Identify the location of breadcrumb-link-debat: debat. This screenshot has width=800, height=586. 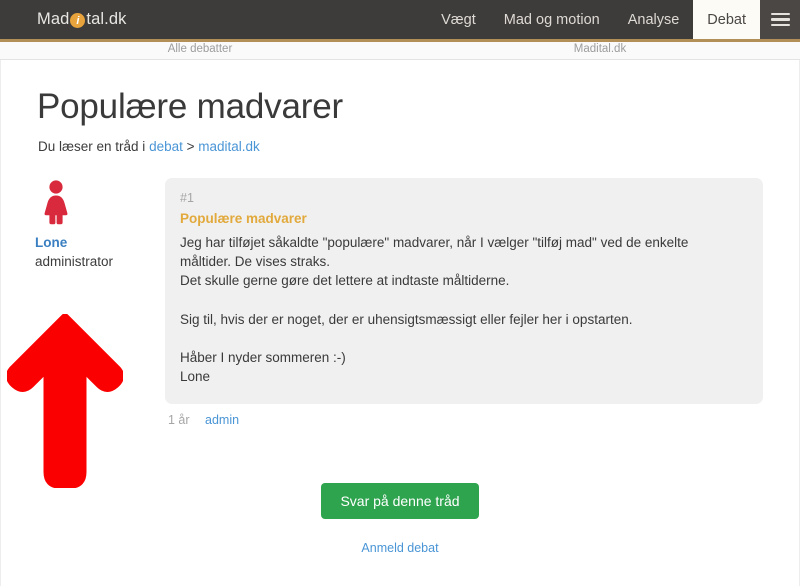
(166, 146).